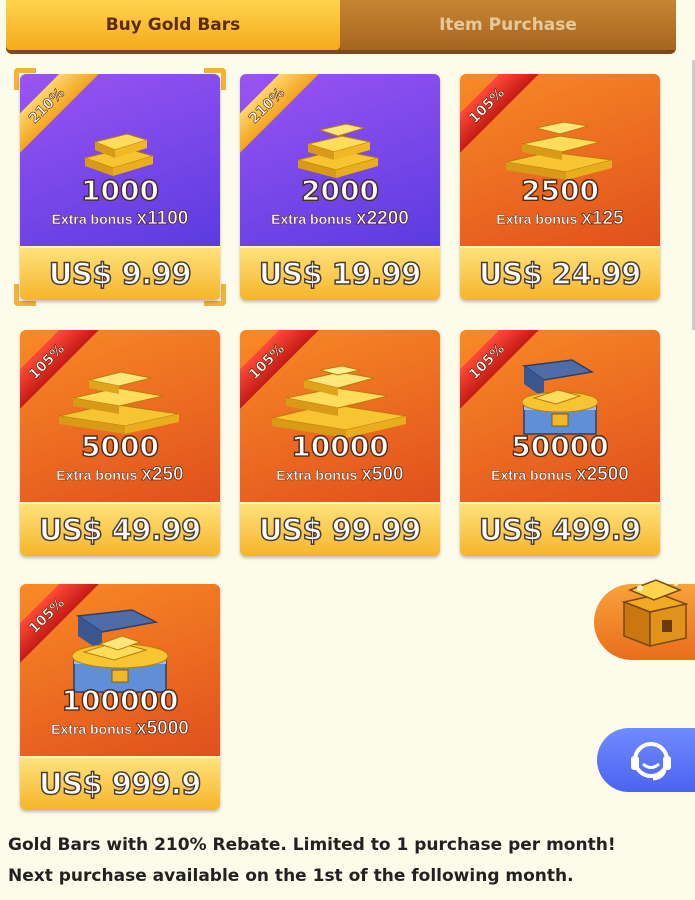  What do you see at coordinates (655, 613) in the screenshot?
I see `treasure-chest-icon` at bounding box center [655, 613].